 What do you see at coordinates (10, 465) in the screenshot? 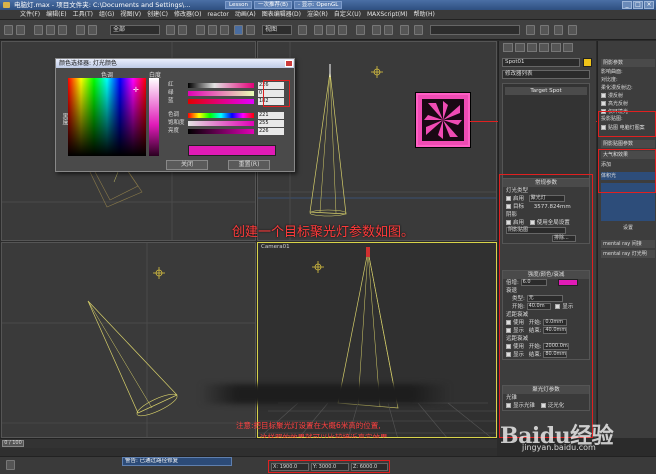
I see `maxscript-listener-icon` at bounding box center [10, 465].